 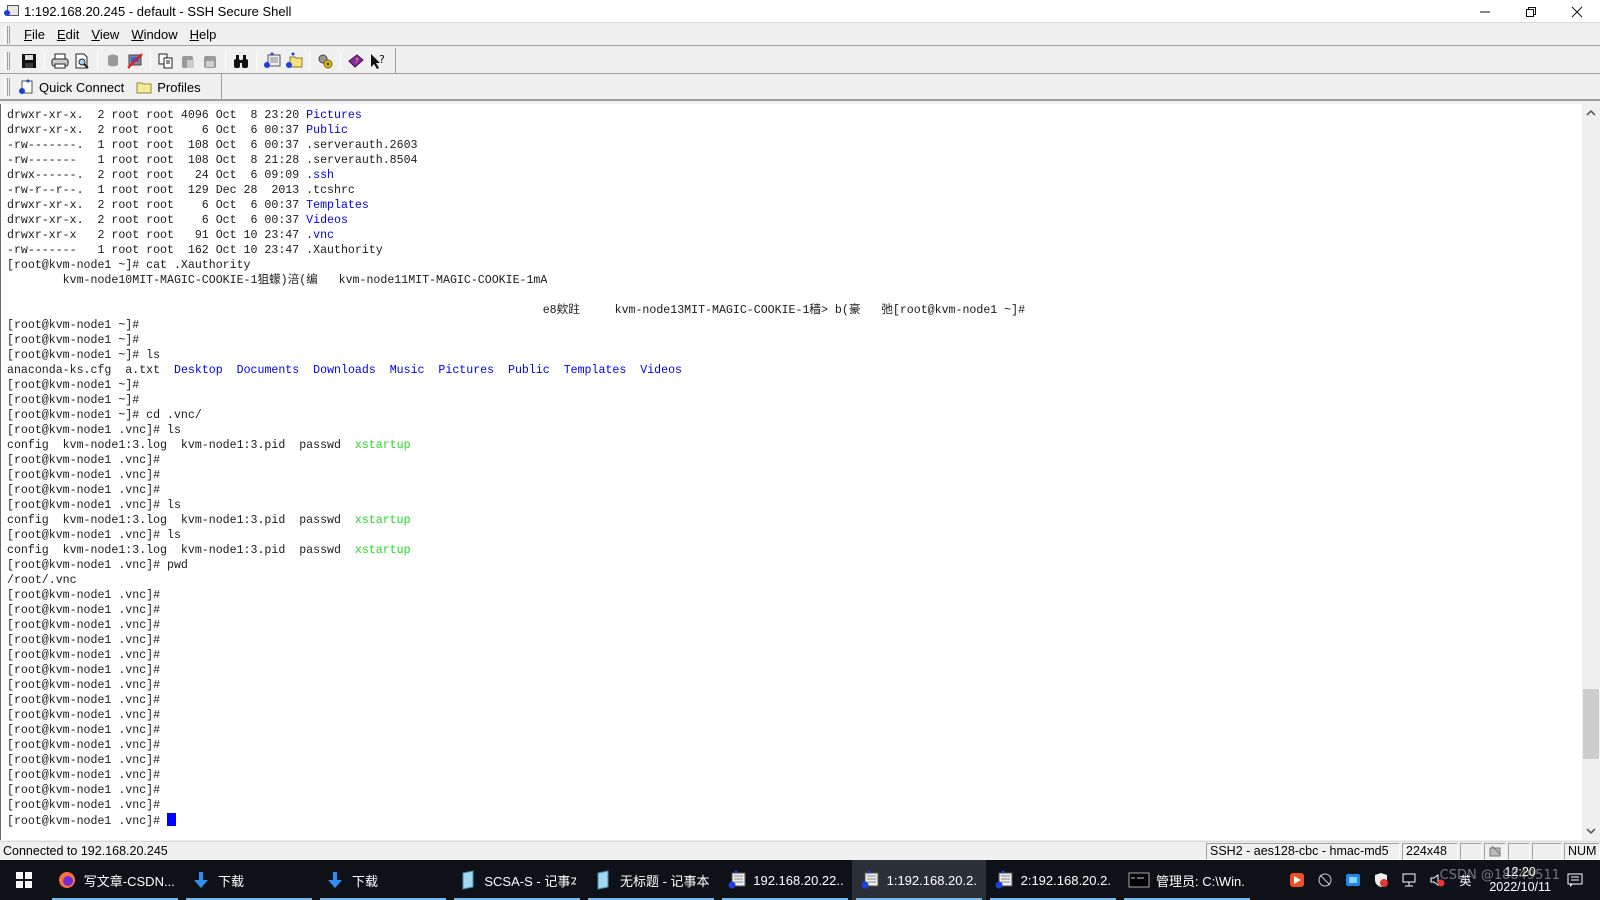 I want to click on chevron-down-icon, so click(x=1591, y=831).